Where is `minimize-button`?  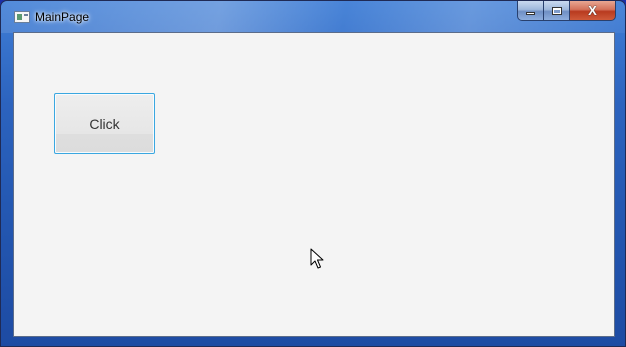
minimize-button is located at coordinates (530, 11).